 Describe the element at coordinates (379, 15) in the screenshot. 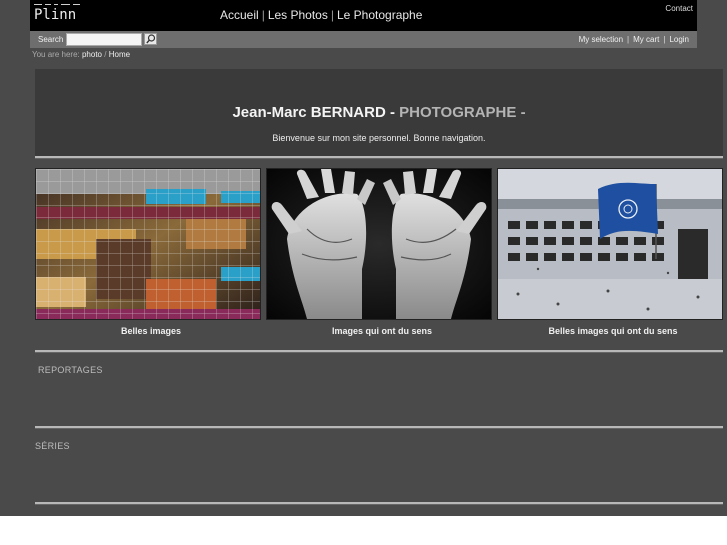

I see `nav-le-photographe: Le Photographe` at that location.